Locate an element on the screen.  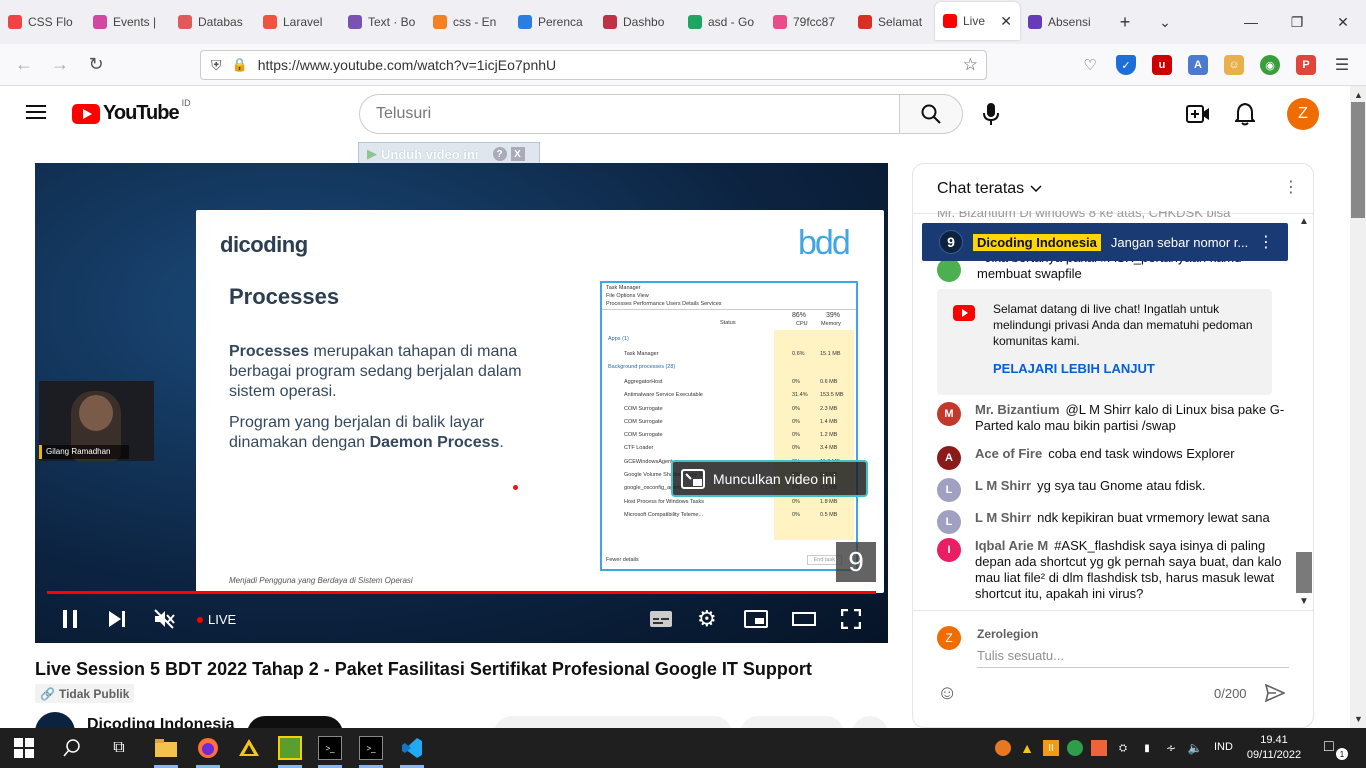
tray-drive-icon: ▲ is located at coordinates (1027, 748).